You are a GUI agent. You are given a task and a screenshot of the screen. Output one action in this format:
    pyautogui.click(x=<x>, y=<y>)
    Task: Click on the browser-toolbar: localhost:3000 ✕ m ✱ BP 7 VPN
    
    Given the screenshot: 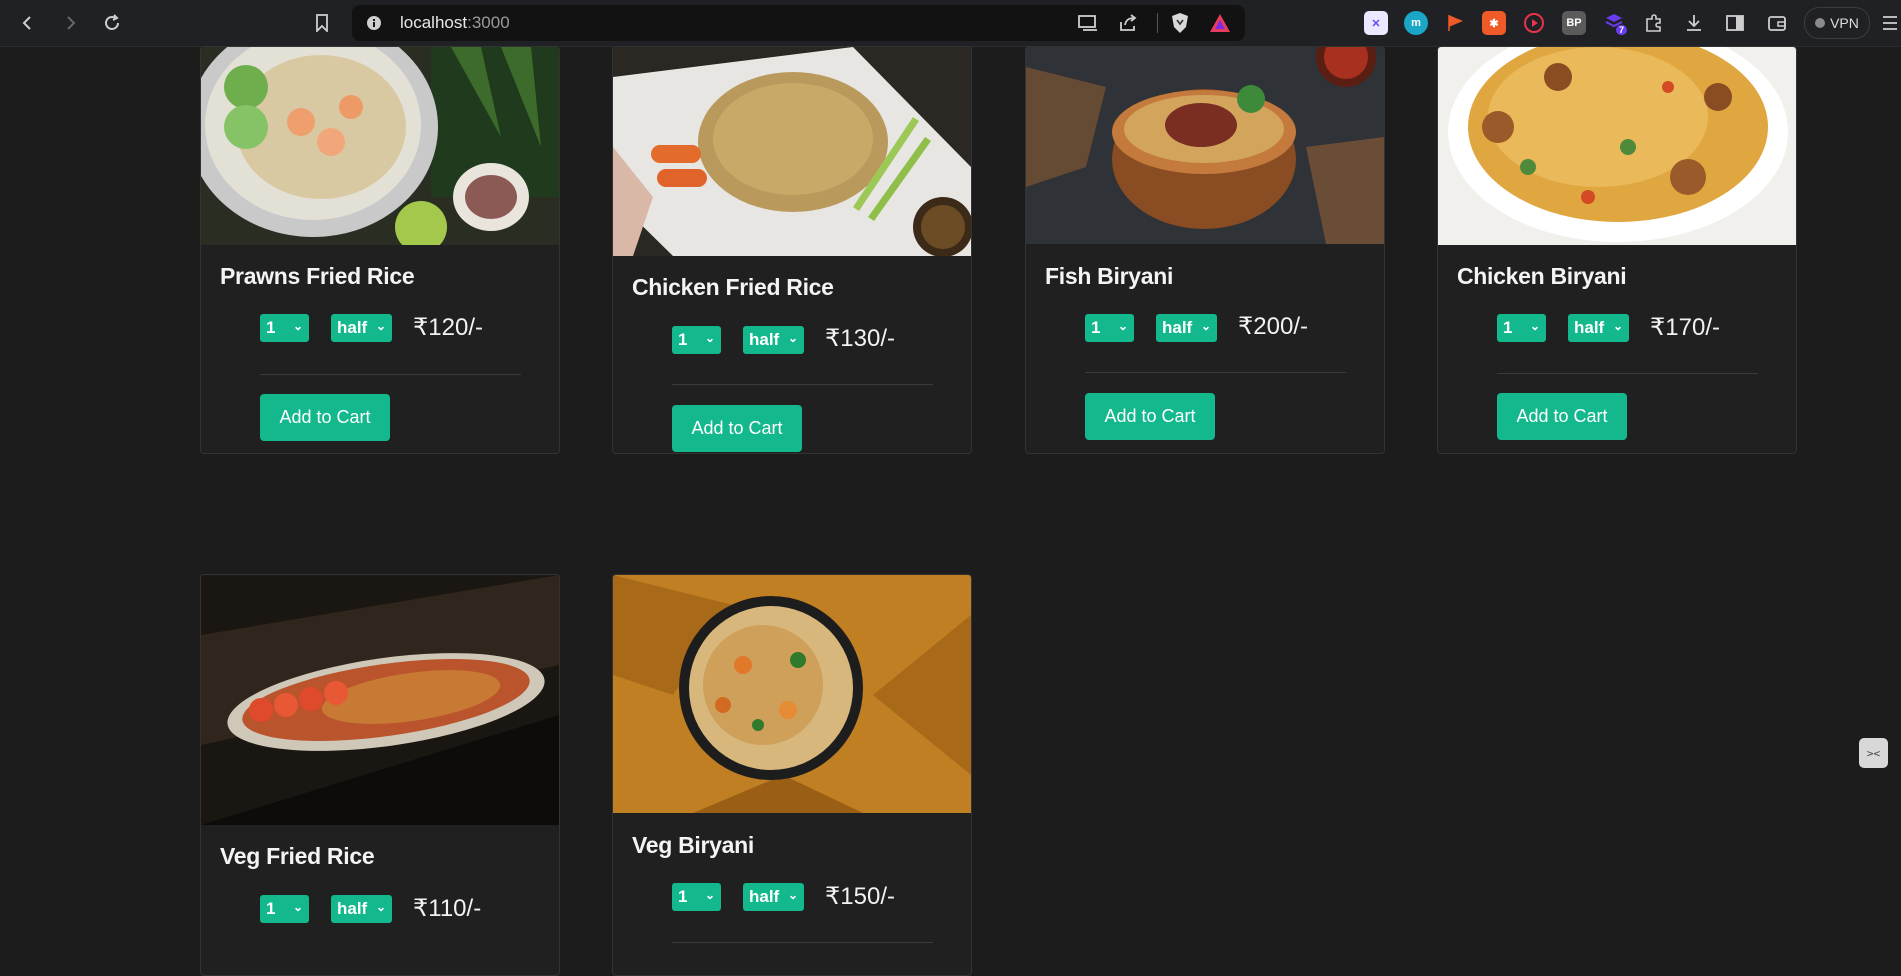 What is the action you would take?
    pyautogui.click(x=950, y=23)
    